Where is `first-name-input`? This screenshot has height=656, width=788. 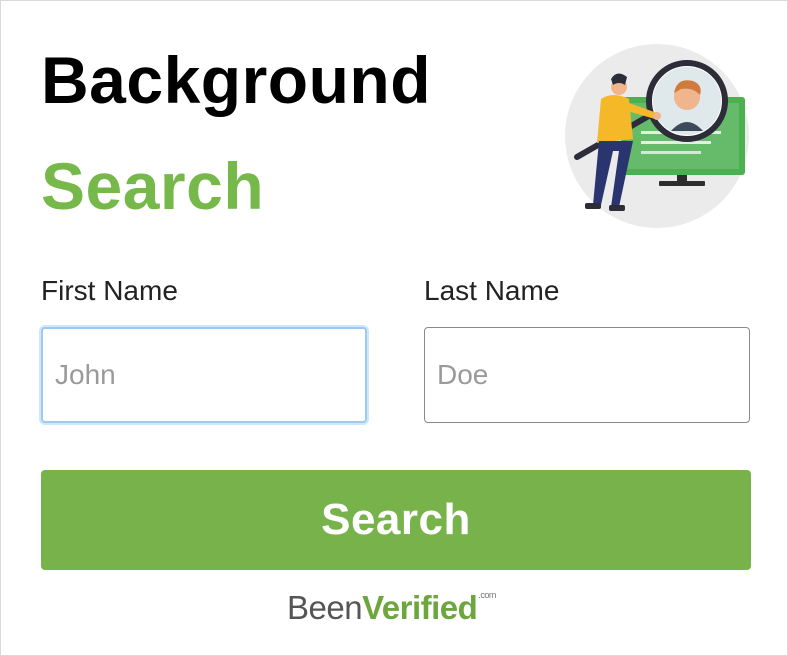
first-name-input is located at coordinates (204, 375).